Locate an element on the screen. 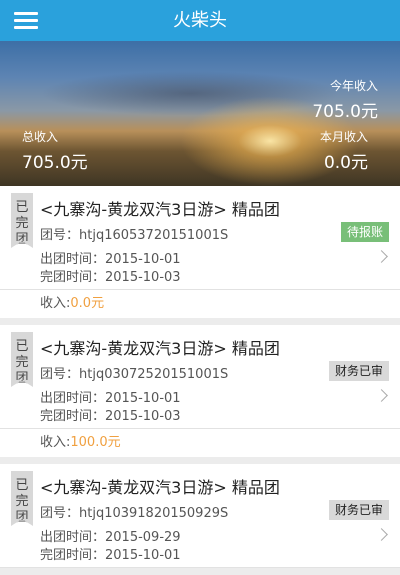 The width and height of the screenshot is (400, 575). finish-date: 完团时间：2015-10-01 is located at coordinates (110, 555).